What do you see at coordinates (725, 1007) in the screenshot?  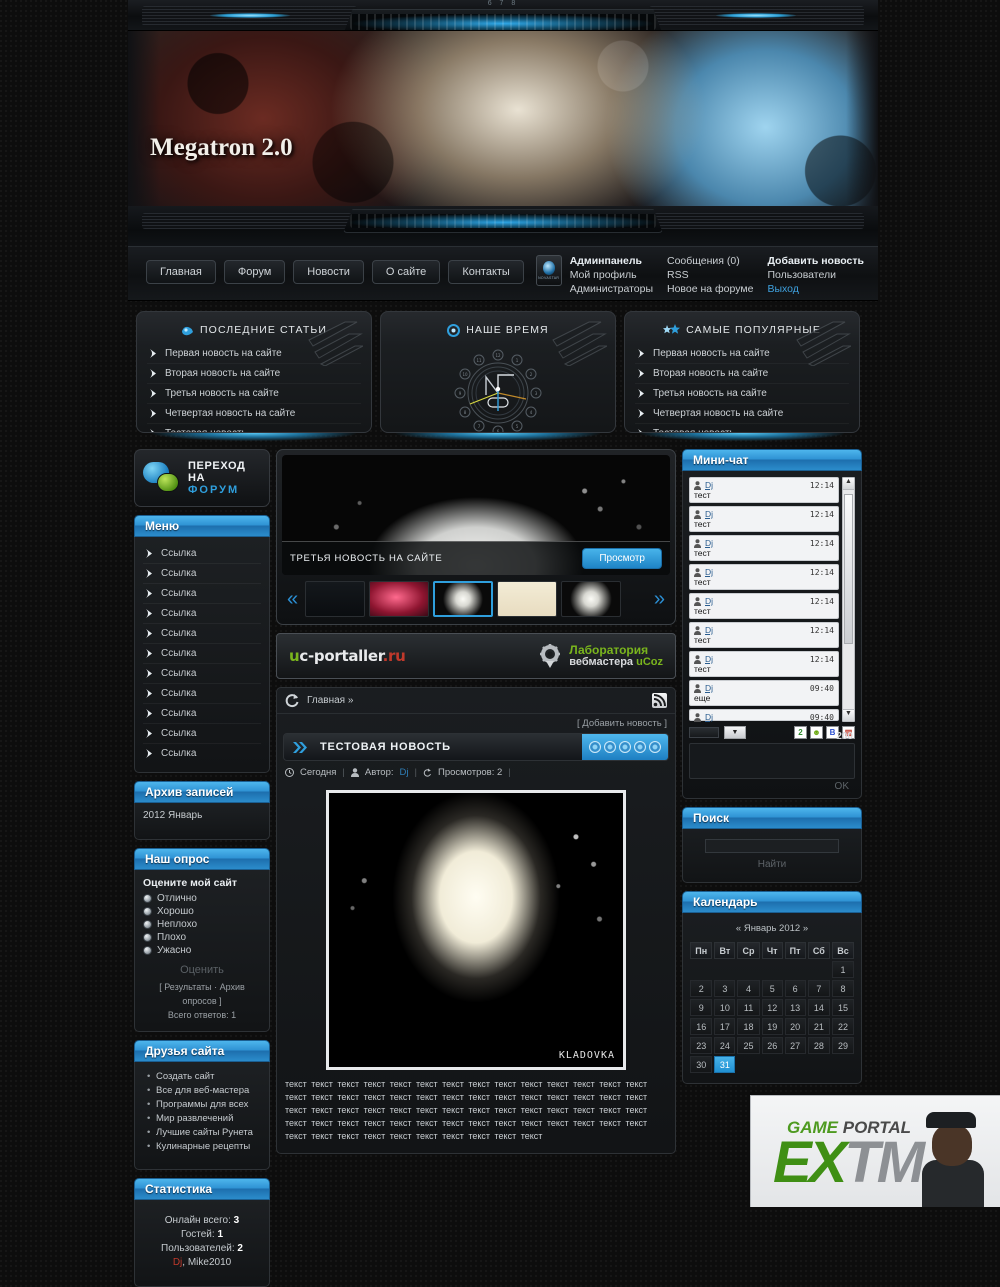 I see `calendar-cell: 10` at bounding box center [725, 1007].